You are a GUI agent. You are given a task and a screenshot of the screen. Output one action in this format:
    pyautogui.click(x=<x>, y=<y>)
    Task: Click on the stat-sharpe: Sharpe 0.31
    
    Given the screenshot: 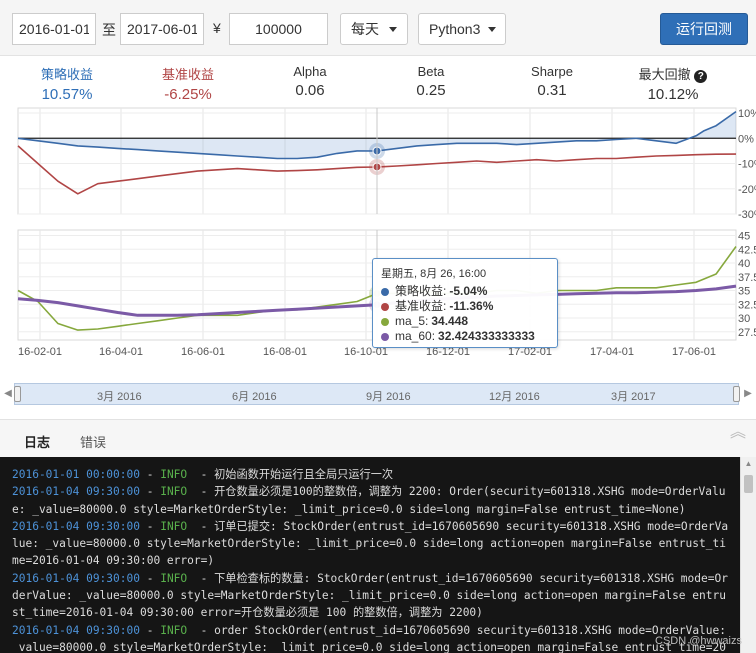 What is the action you would take?
    pyautogui.click(x=552, y=81)
    